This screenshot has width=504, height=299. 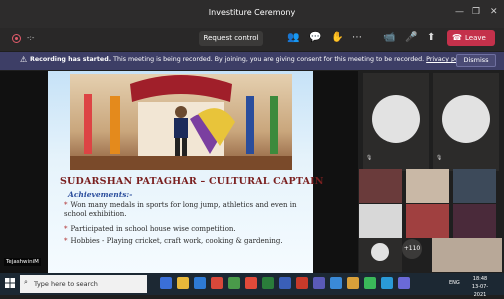 I want to click on self-view-tile, so click(x=467, y=255).